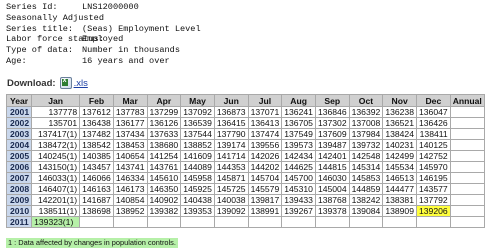  Describe the element at coordinates (96, 189) in the screenshot. I see `value-cell: 146163` at that location.